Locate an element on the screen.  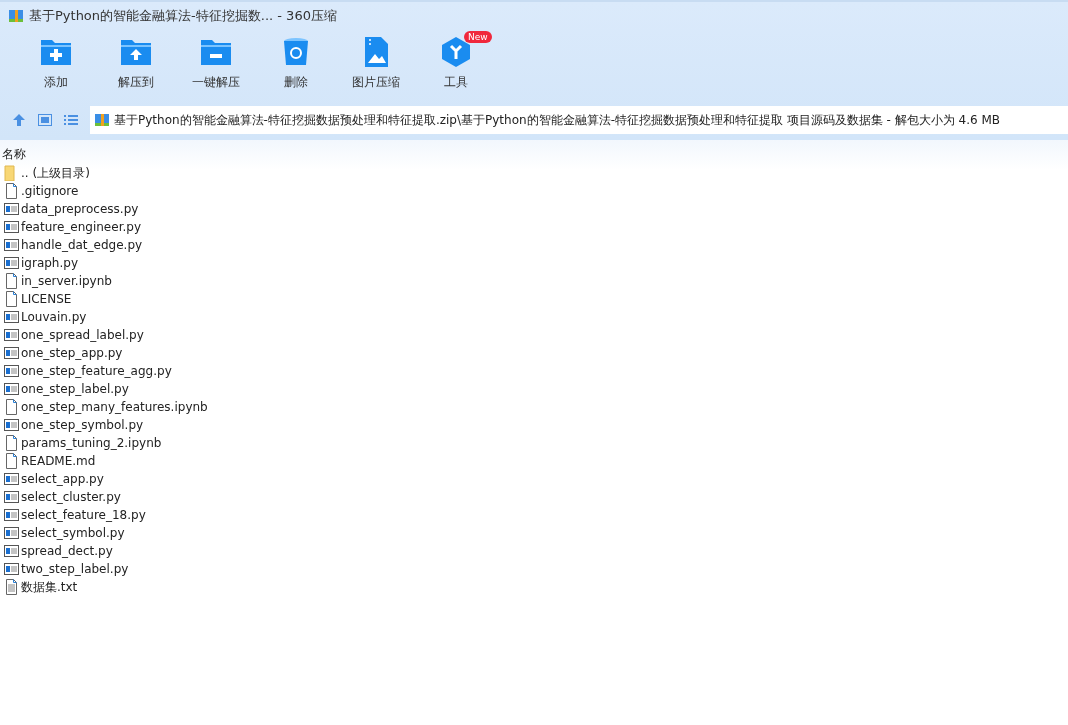
file-row: params_tuning_2.ipynb is located at coordinates (534, 443).